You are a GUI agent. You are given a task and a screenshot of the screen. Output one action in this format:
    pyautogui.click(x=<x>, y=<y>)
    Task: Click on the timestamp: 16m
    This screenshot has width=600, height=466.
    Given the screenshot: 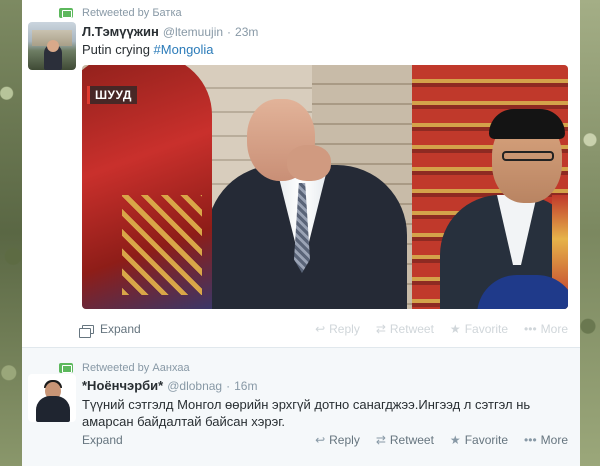 What is the action you would take?
    pyautogui.click(x=245, y=386)
    